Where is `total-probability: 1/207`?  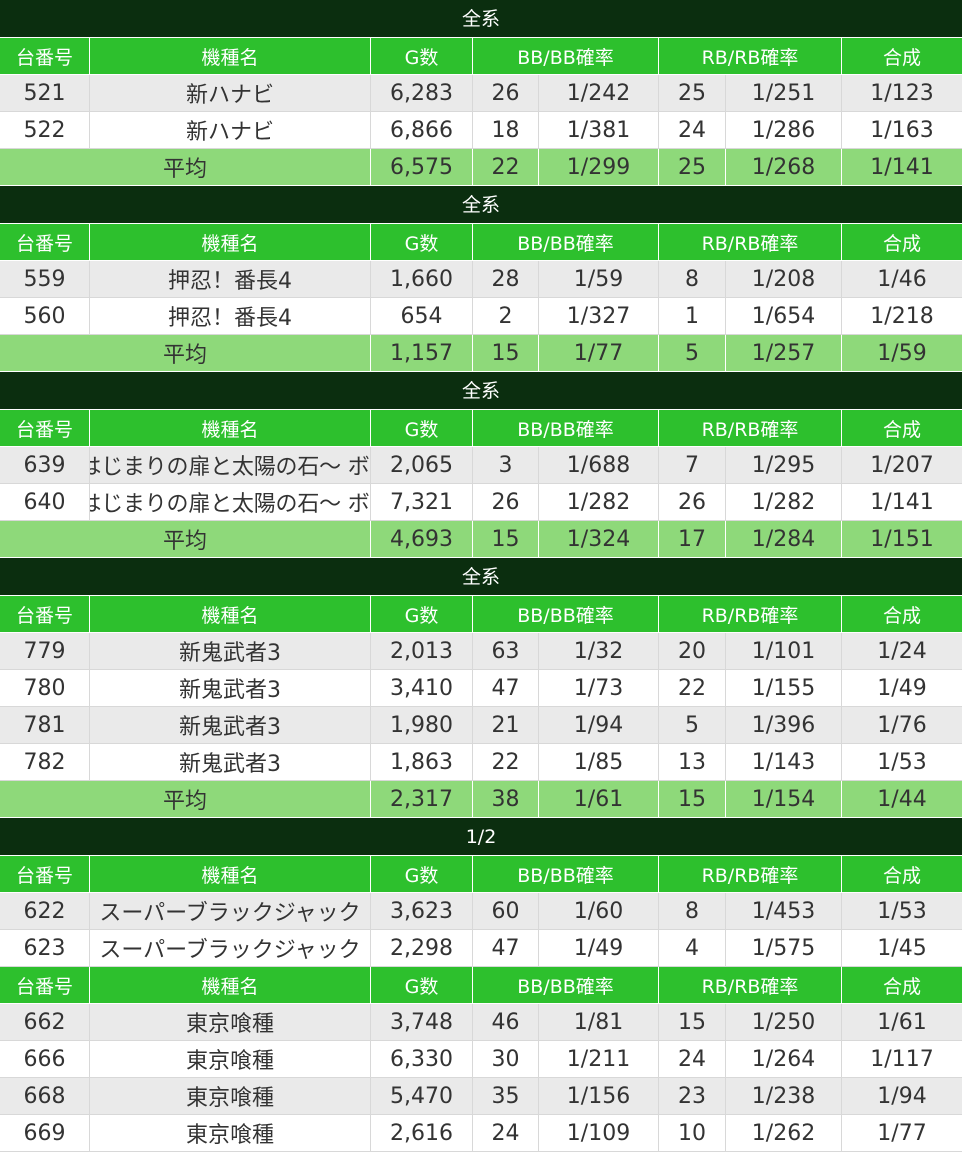
total-probability: 1/207 is located at coordinates (902, 465).